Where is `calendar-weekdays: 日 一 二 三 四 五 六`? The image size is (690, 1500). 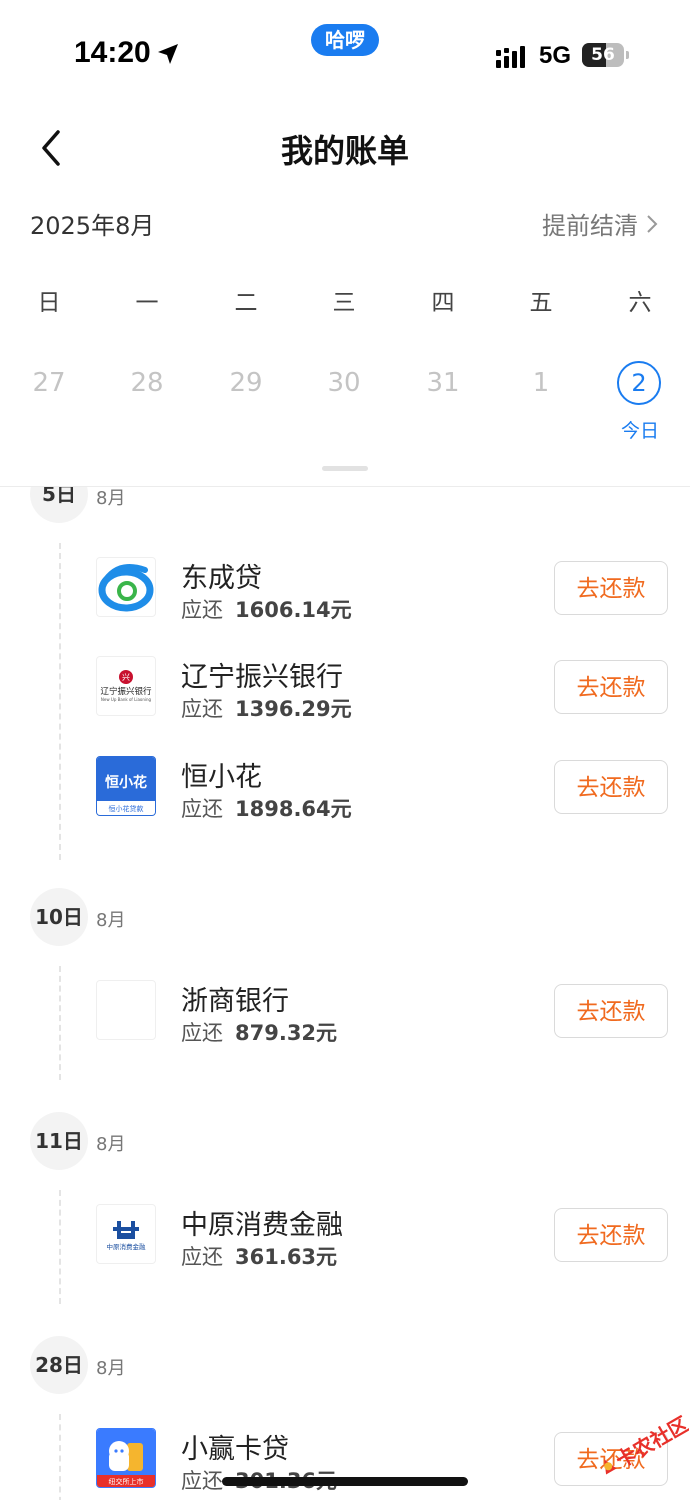
calendar-weekdays: 日 一 二 三 四 五 六 is located at coordinates (345, 299).